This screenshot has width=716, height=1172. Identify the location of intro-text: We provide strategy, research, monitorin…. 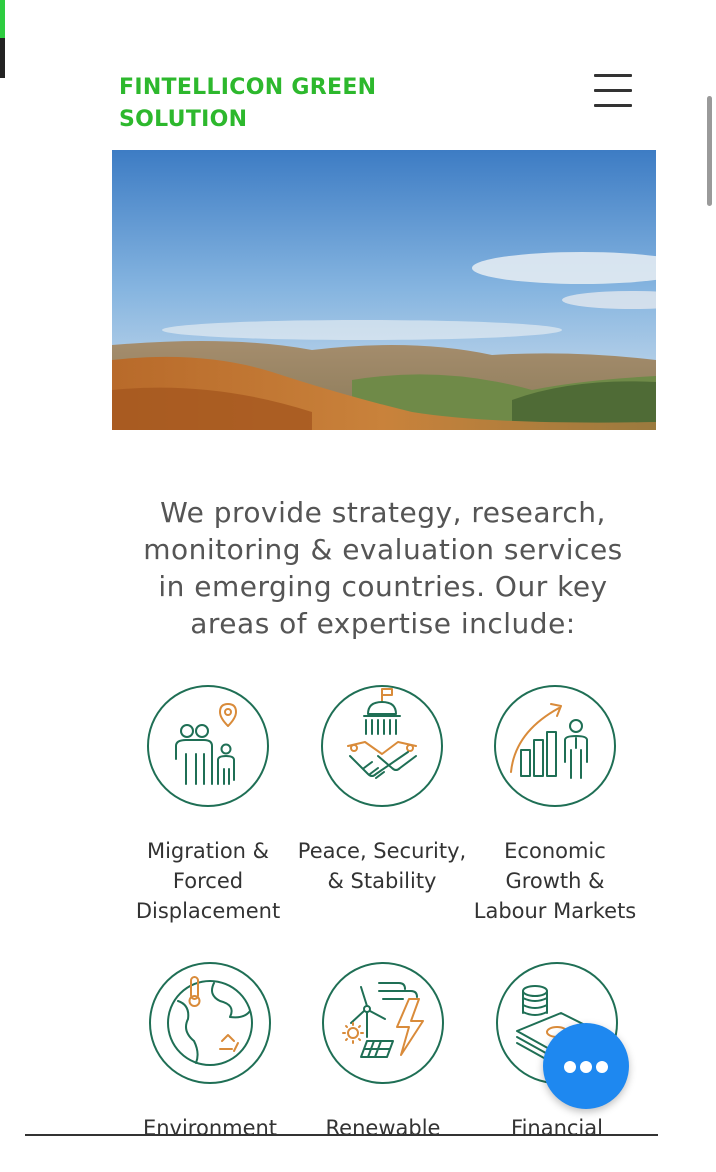
(383, 568).